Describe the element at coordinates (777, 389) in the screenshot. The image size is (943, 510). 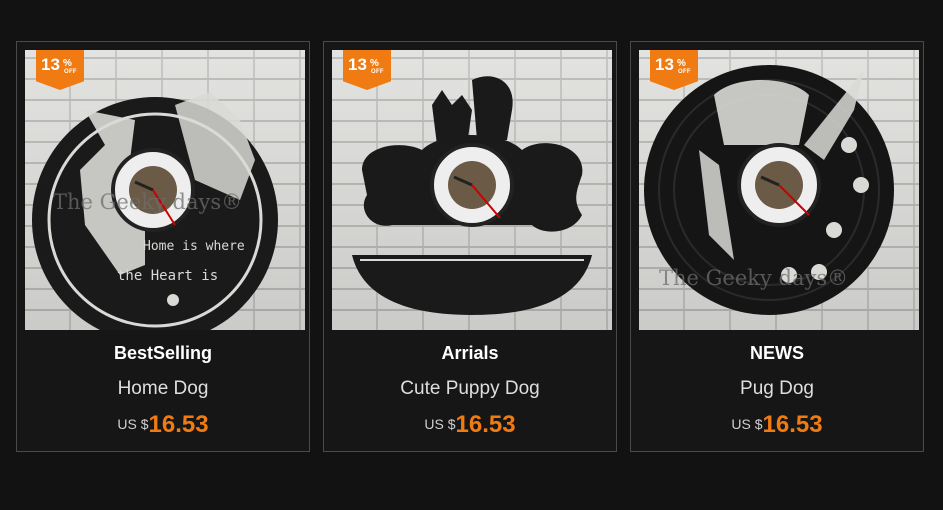
I see `product-name: Pug Dog` at that location.